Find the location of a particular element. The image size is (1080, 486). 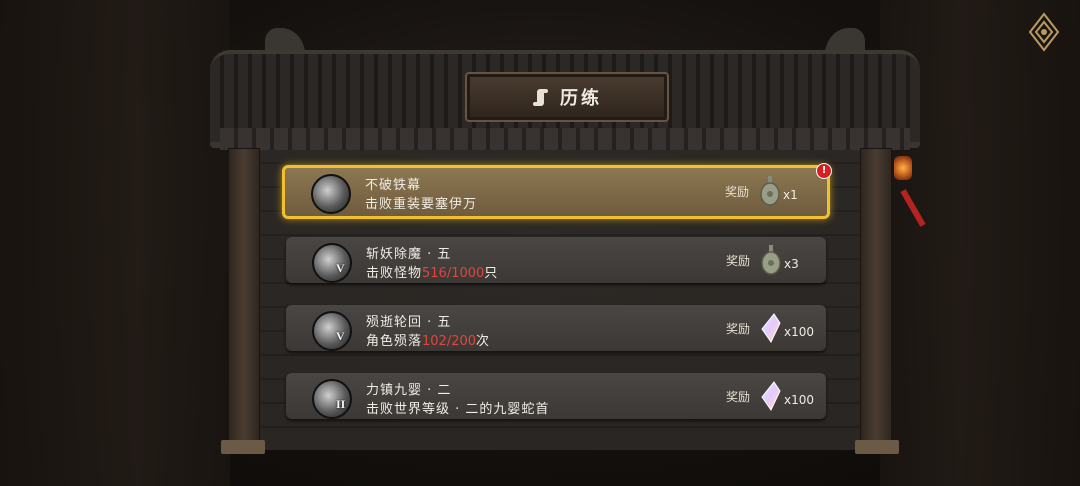

description-prefix: 角色殒落 is located at coordinates (394, 341).